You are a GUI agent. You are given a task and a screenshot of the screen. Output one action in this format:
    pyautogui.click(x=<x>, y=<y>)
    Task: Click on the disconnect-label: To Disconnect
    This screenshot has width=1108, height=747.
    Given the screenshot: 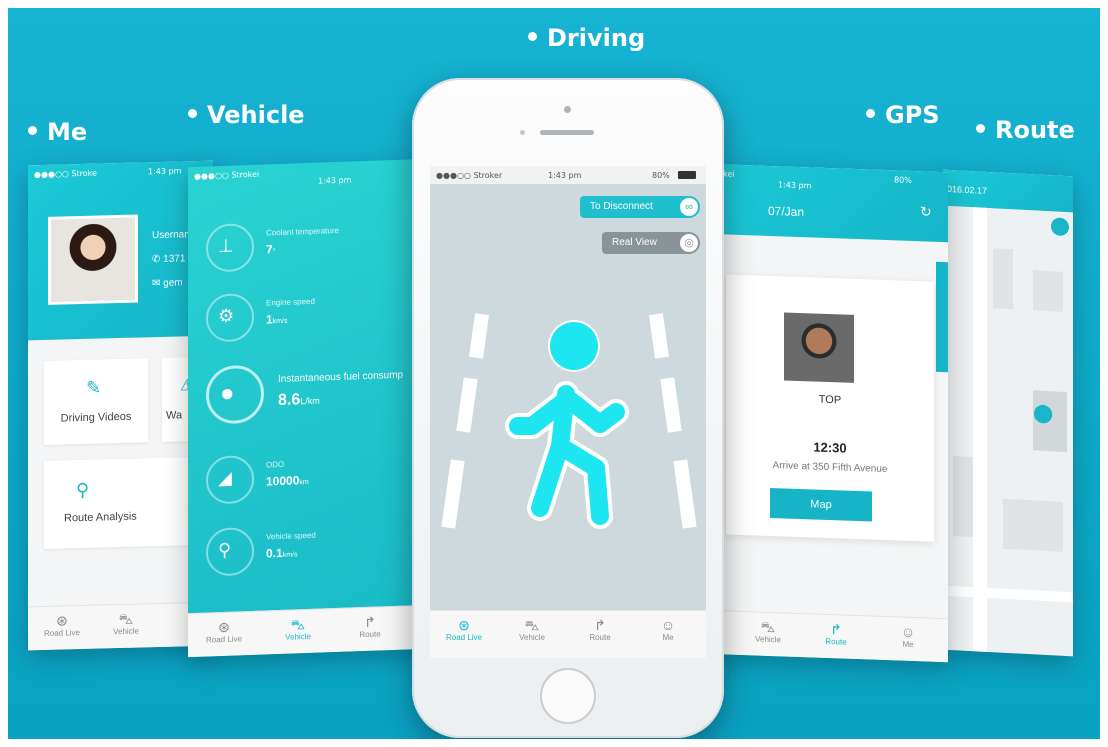 What is the action you would take?
    pyautogui.click(x=621, y=206)
    